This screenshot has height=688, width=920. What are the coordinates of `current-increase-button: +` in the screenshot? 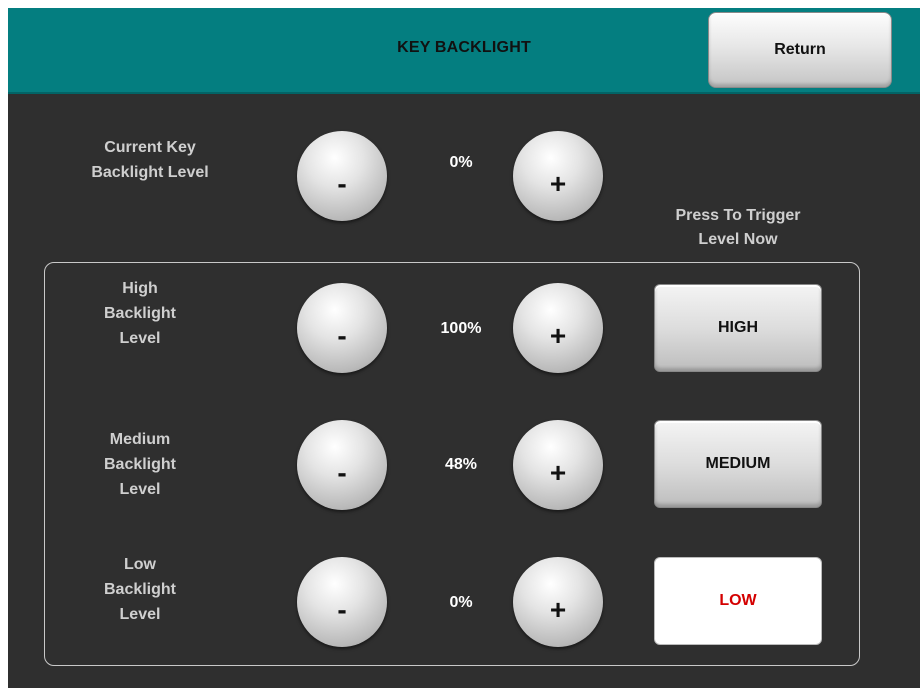 It's located at (558, 176).